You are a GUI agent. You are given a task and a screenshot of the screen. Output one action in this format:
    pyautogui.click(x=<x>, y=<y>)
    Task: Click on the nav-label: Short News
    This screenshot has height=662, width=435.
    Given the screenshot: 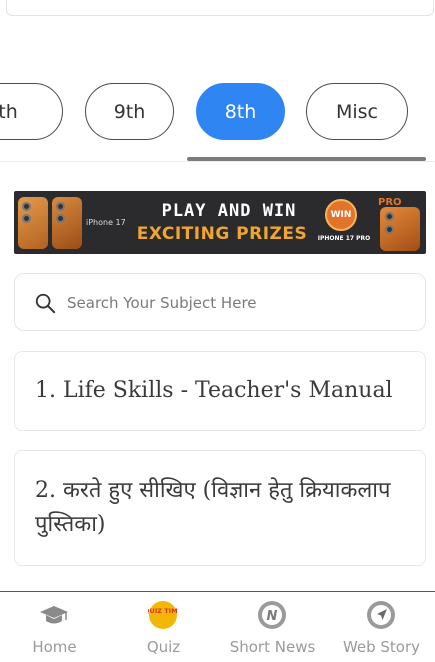 What is the action you would take?
    pyautogui.click(x=272, y=647)
    